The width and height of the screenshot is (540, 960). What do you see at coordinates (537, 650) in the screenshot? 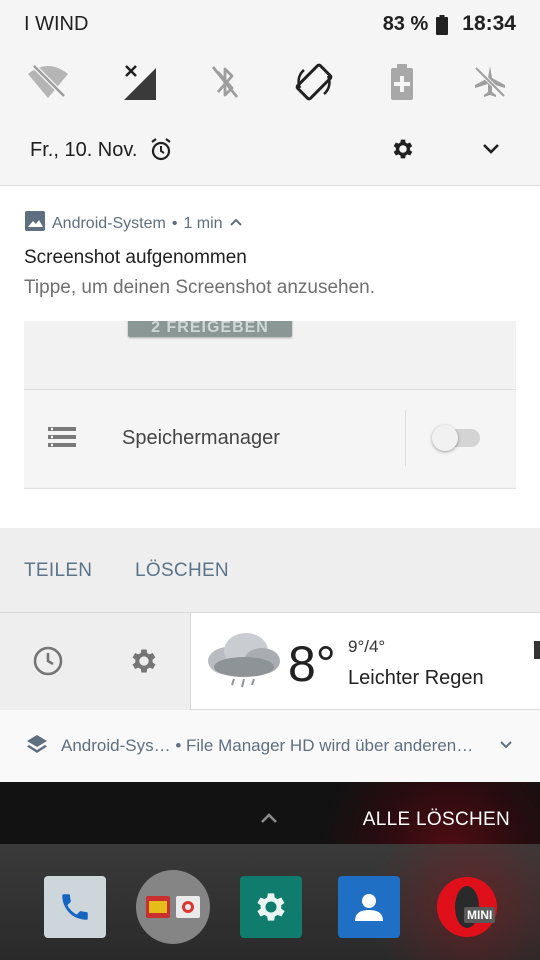
I see `weather-next-edge` at bounding box center [537, 650].